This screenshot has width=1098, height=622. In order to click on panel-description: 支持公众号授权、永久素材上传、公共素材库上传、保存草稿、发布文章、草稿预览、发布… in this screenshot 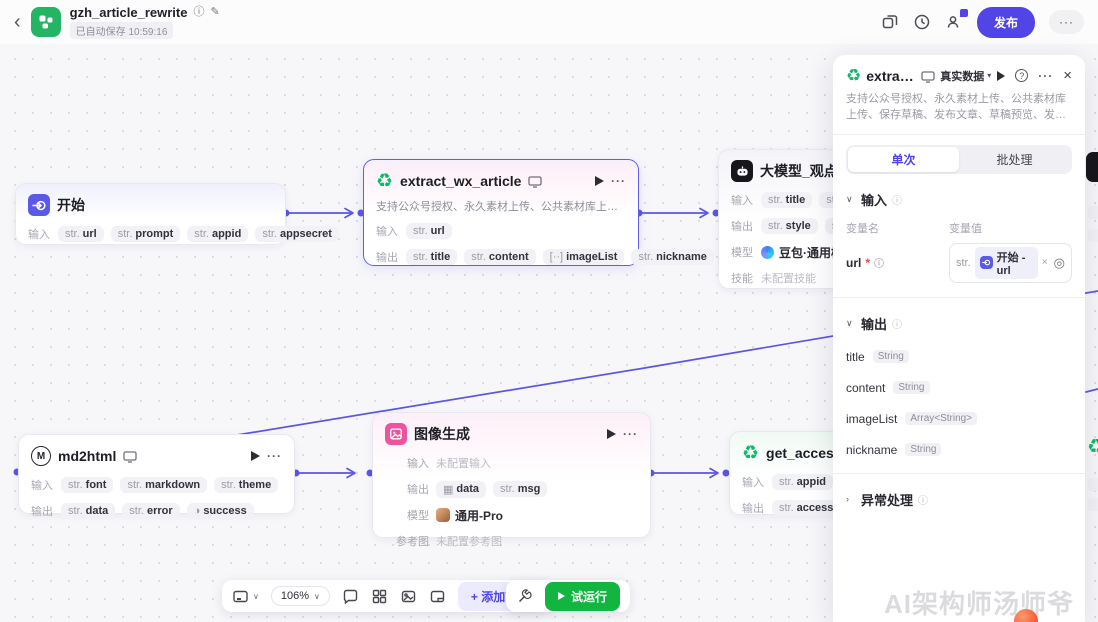, I will do `click(956, 107)`.